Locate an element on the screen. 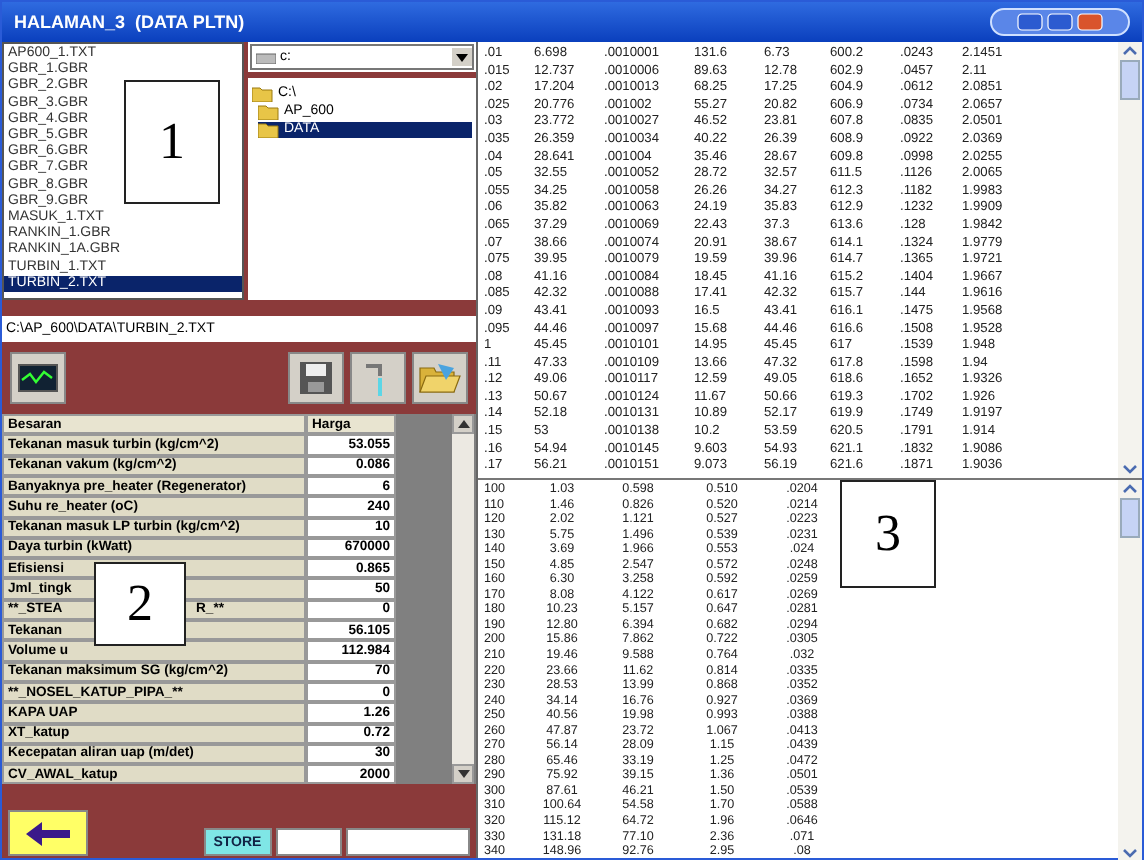 Image resolution: width=1144 pixels, height=860 pixels. graph-button is located at coordinates (38, 378).